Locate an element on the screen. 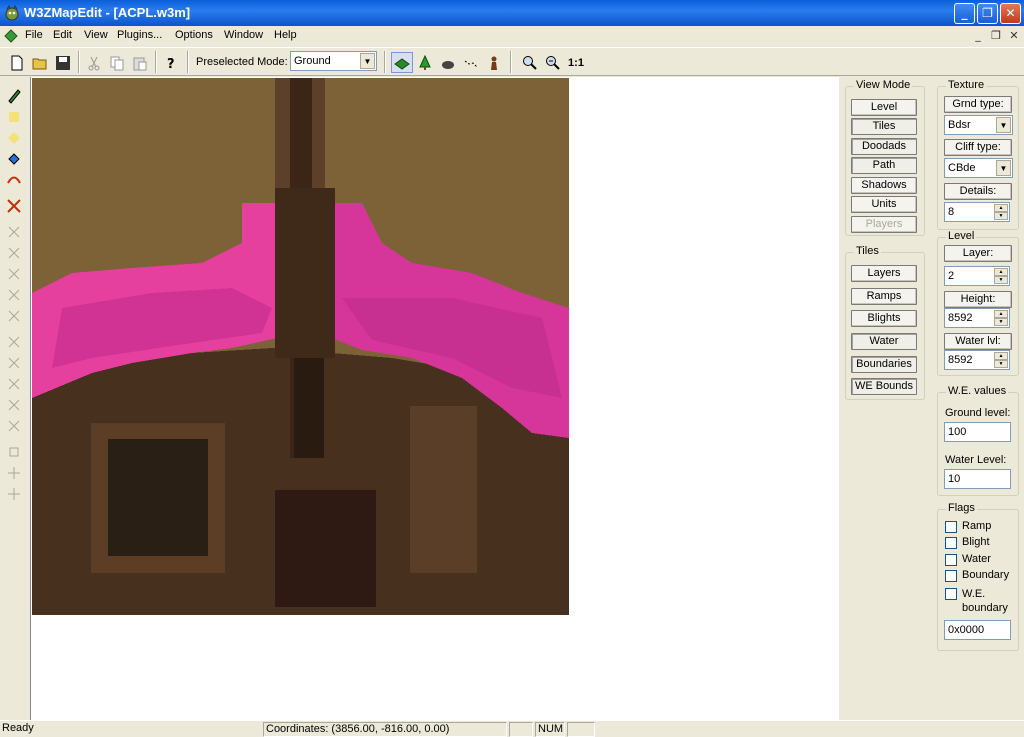 This screenshot has width=1024, height=737. ground-level-input: 100 is located at coordinates (977, 432).